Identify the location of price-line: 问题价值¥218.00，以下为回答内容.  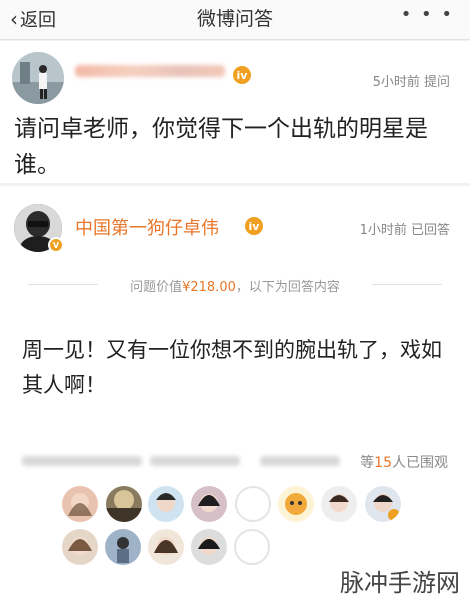
(235, 285).